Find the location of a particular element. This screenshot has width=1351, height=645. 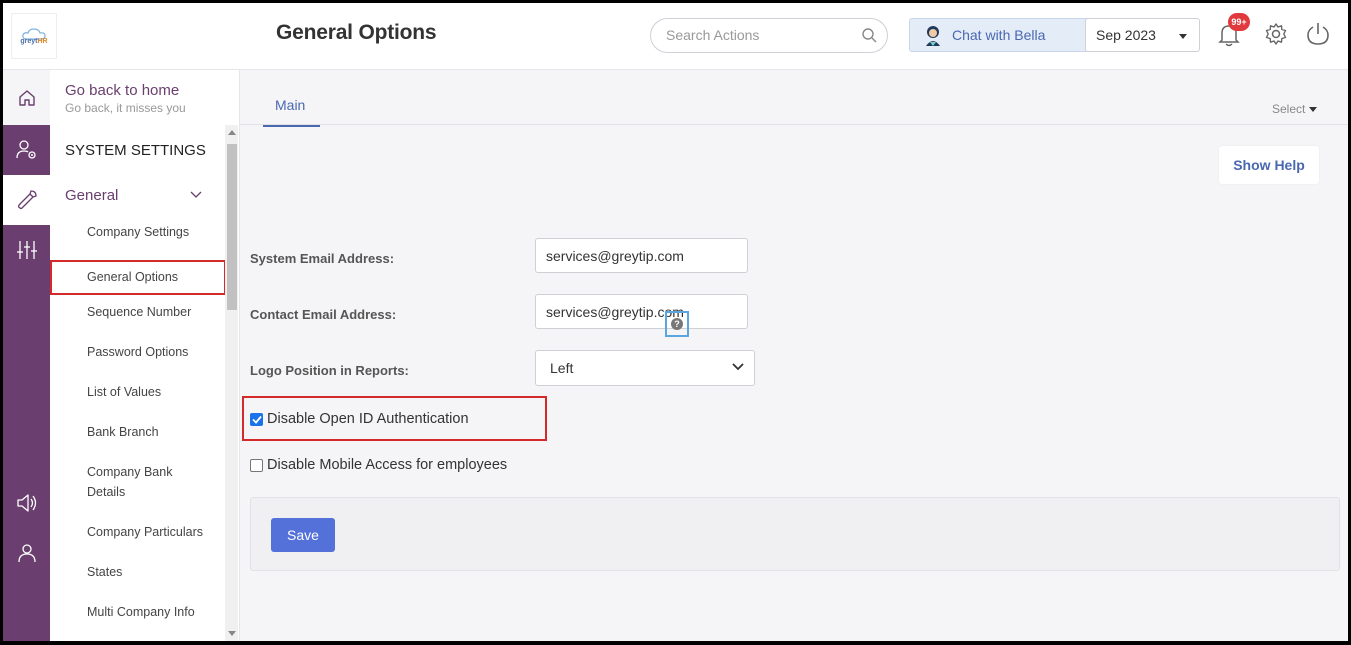

rail-preferences is located at coordinates (26, 250).